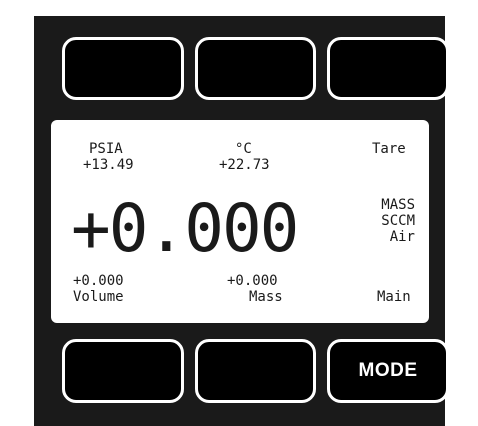 The image size is (478, 426). Describe the element at coordinates (123, 68) in the screenshot. I see `top-left-button` at that location.